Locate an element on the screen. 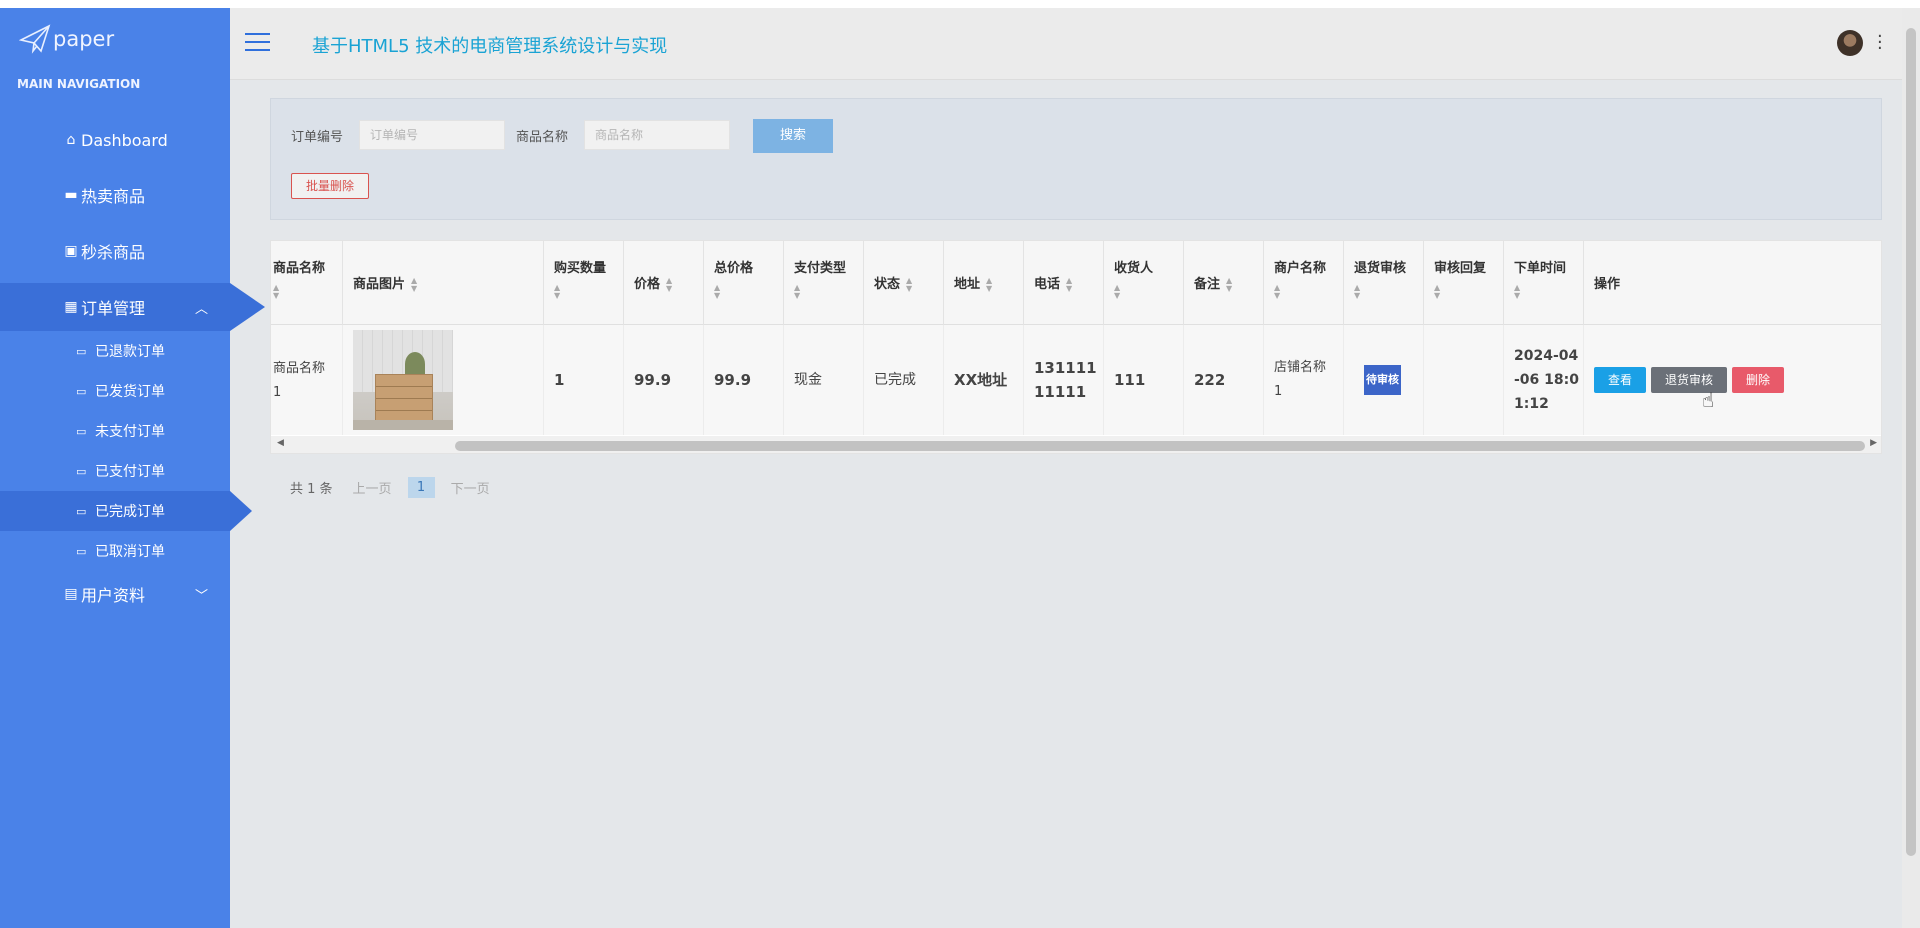 The height and width of the screenshot is (928, 1920). column-header: 商户名称 ▲ ▼ is located at coordinates (1304, 283).